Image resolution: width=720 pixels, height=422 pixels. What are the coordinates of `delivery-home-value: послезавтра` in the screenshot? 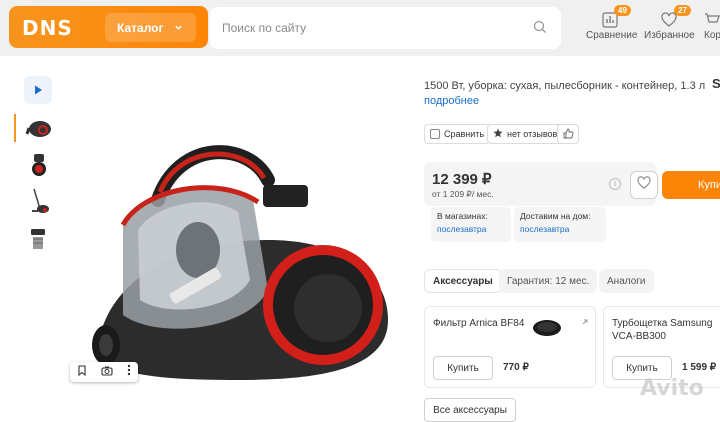 It's located at (560, 229).